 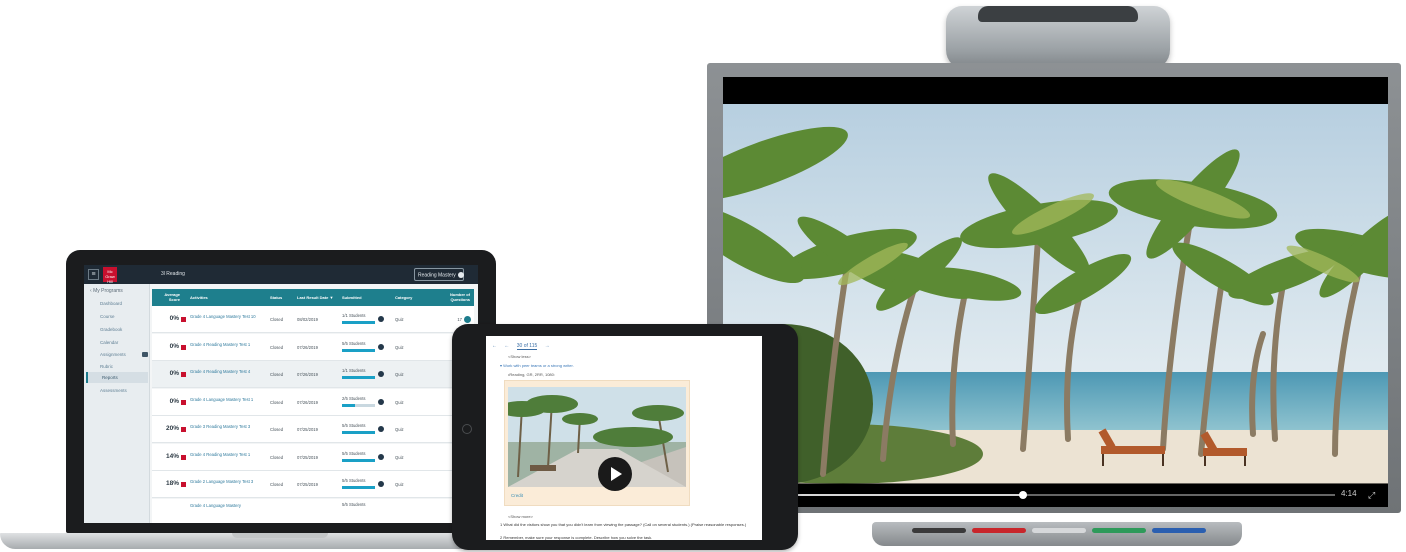 What do you see at coordinates (520, 516) in the screenshot?
I see `show-more-link: <Show more>` at bounding box center [520, 516].